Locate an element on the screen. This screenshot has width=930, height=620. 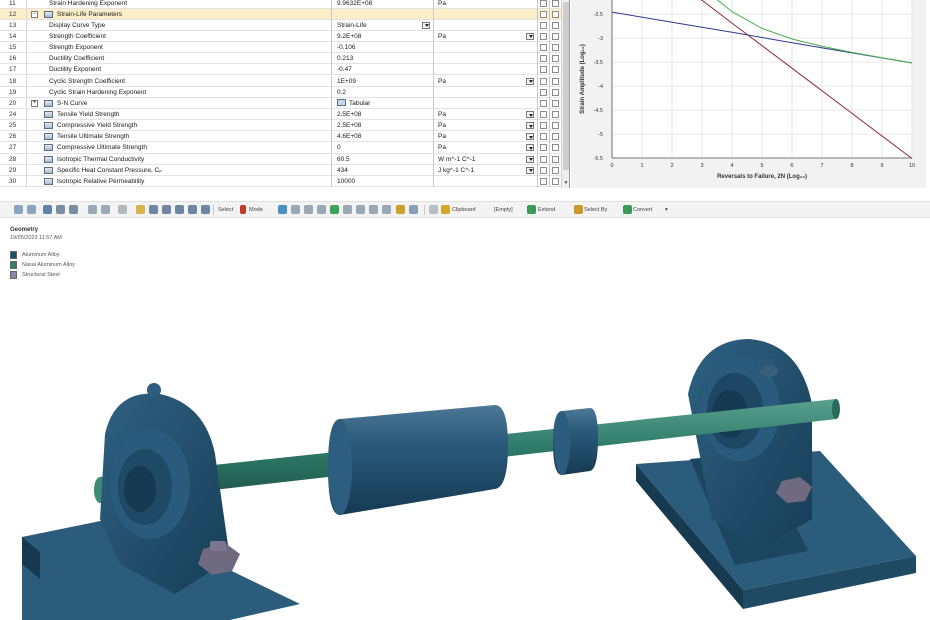
property-name-cell: + S-N Curve is located at coordinates (178, 103).